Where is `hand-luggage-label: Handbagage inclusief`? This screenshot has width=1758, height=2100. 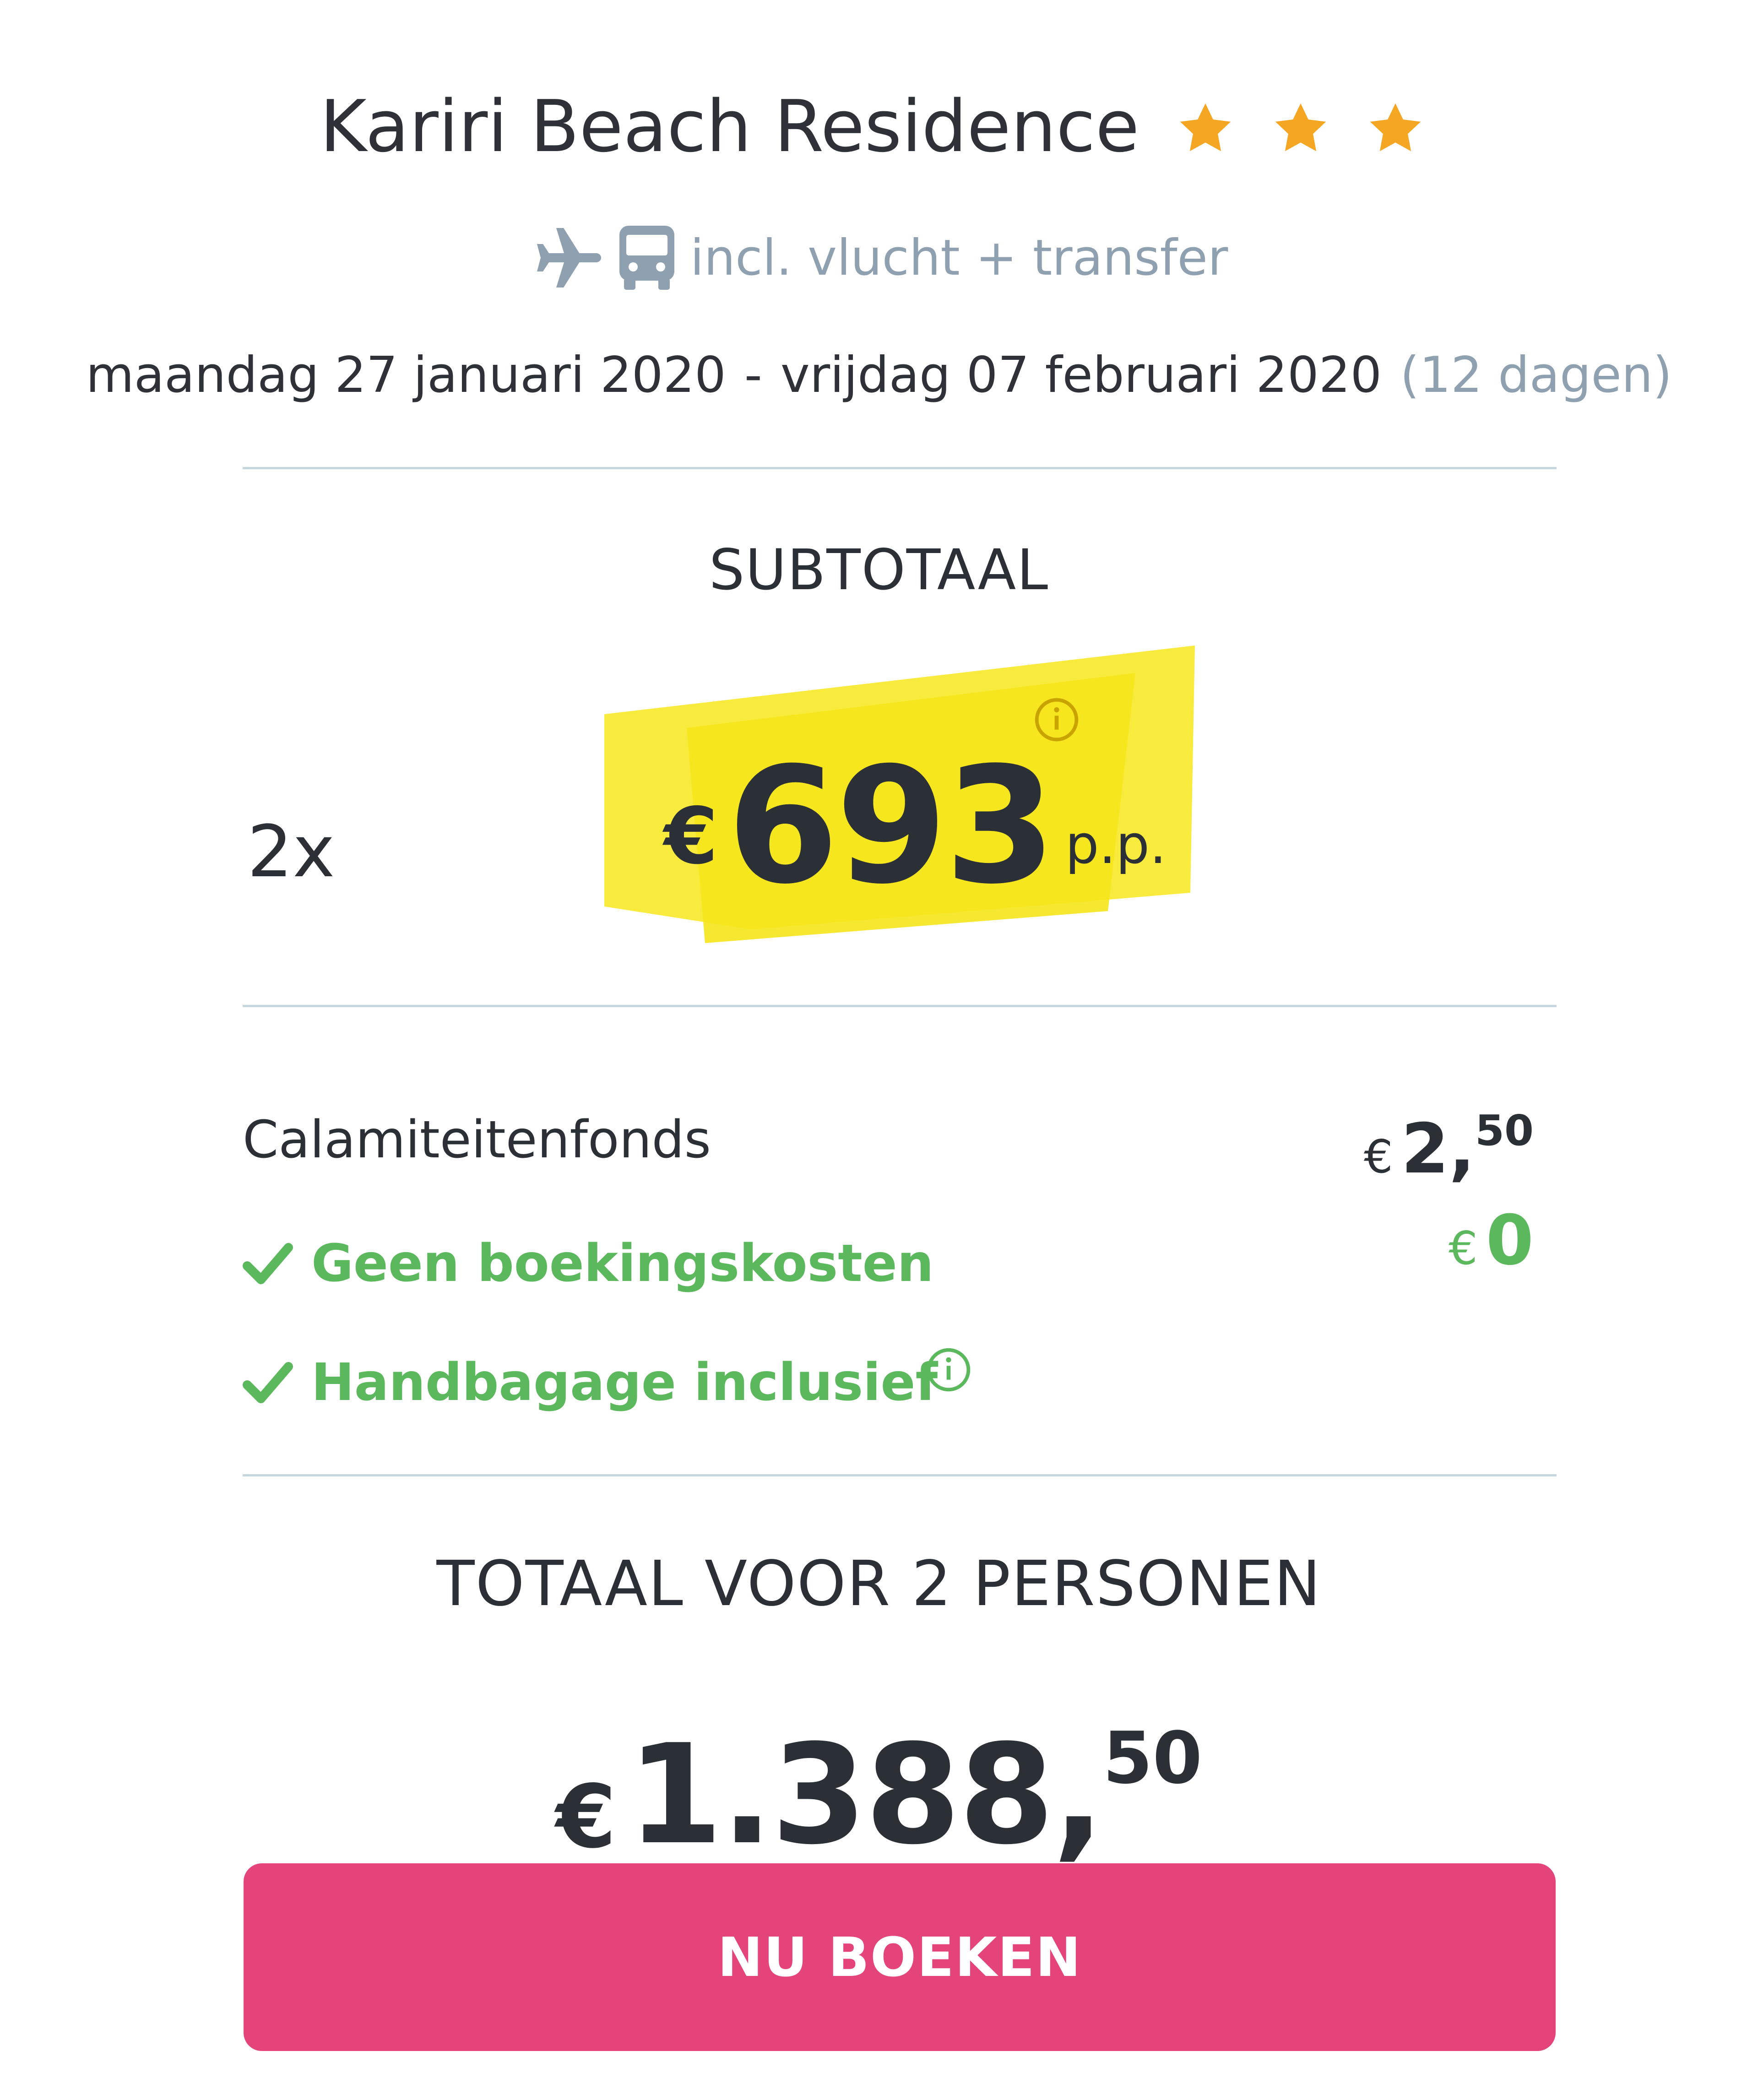 hand-luggage-label: Handbagage inclusief is located at coordinates (624, 1382).